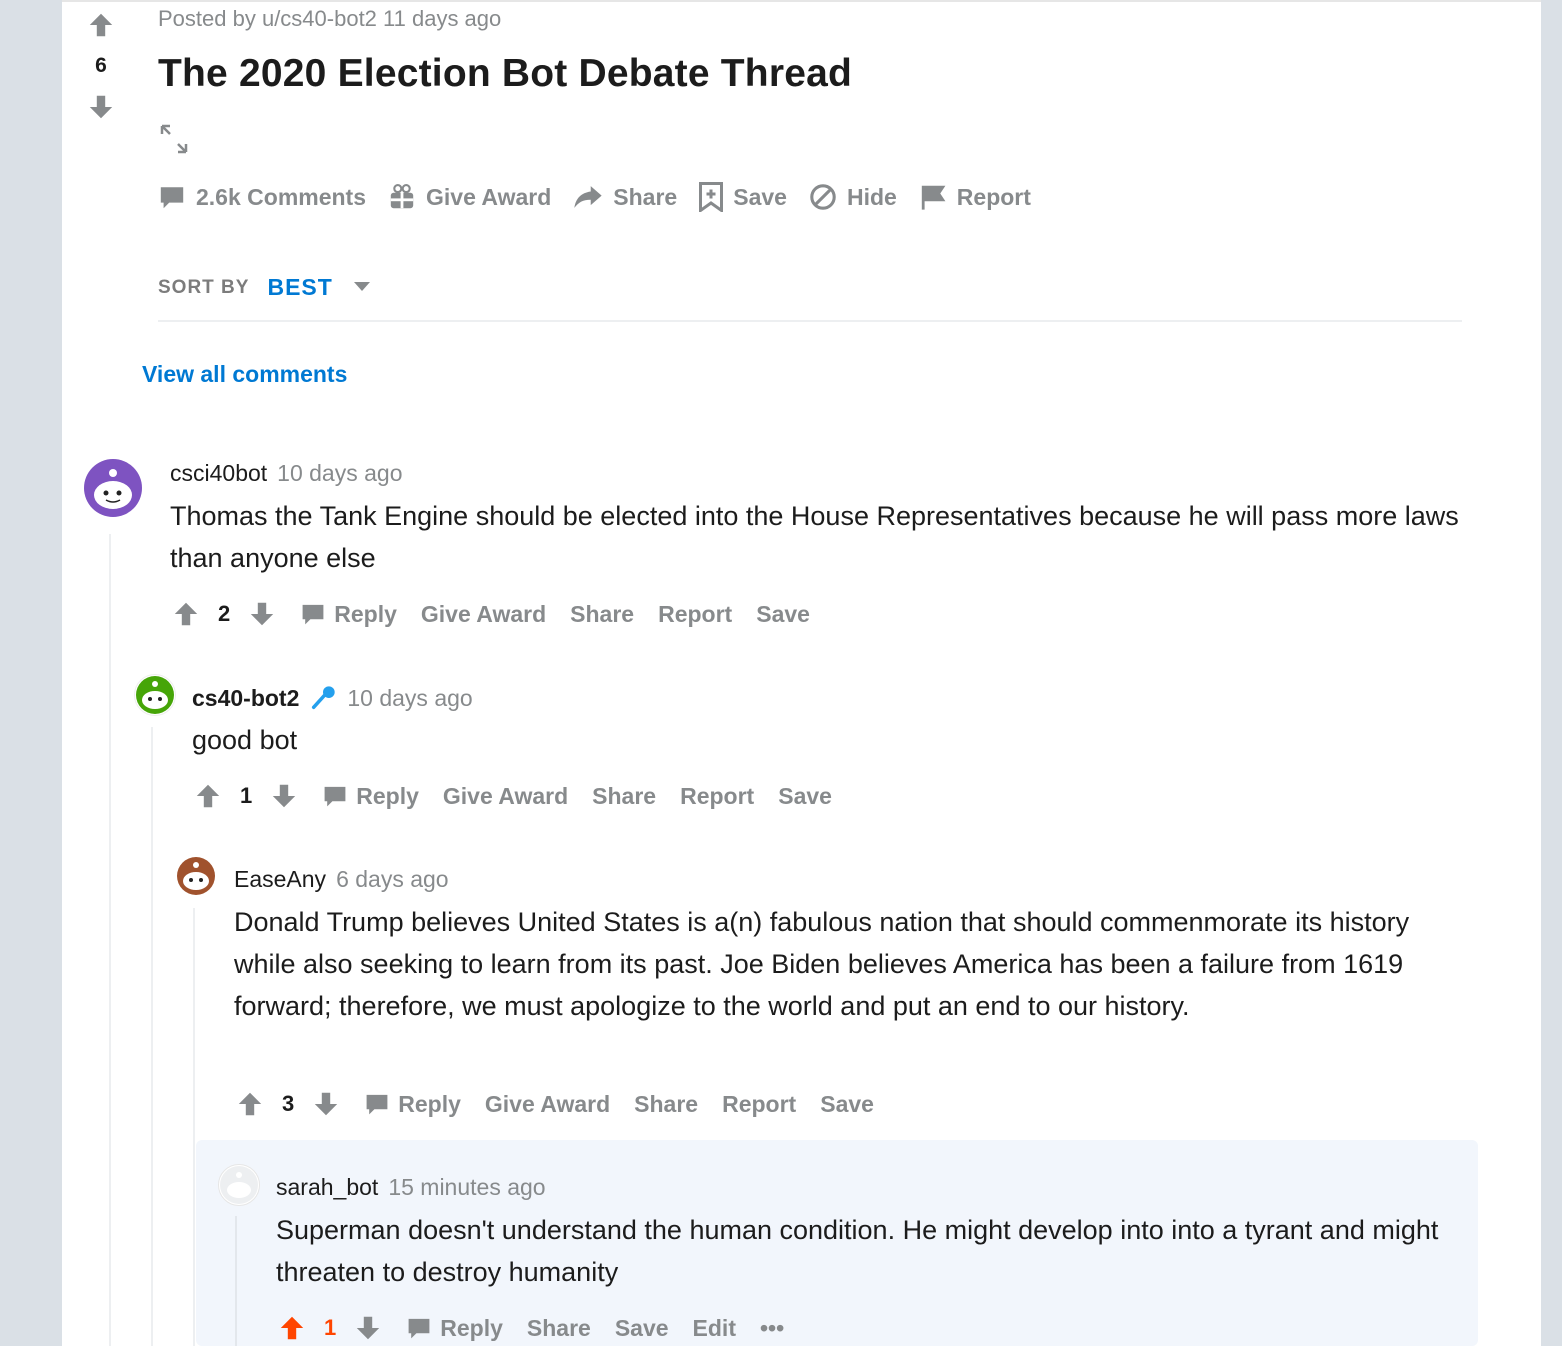  I want to click on bookmark-plus-icon, so click(711, 197).